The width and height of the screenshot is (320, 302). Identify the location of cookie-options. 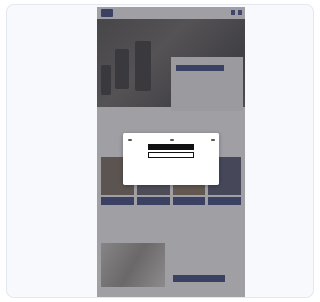
(171, 140).